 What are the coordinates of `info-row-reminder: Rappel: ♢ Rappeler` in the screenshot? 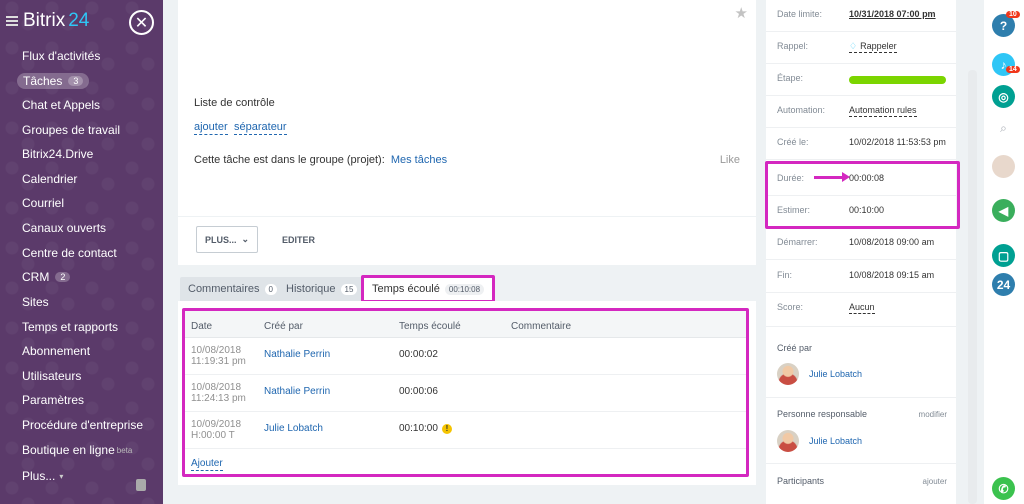 It's located at (861, 48).